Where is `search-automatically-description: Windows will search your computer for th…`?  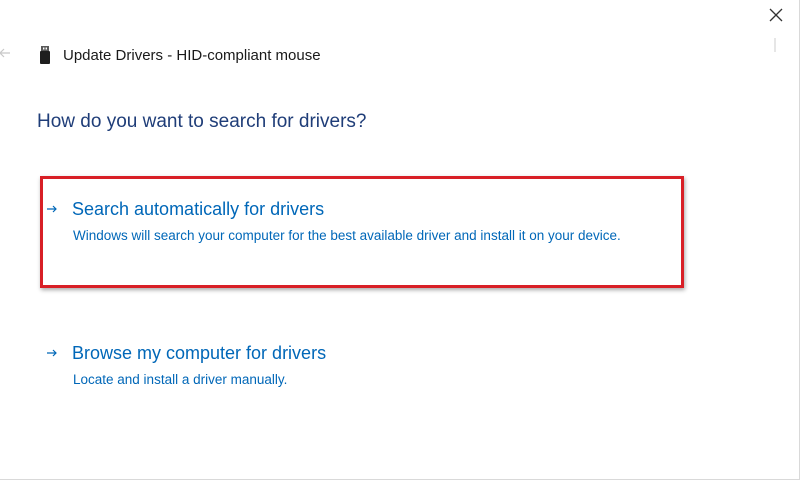
search-automatically-description: Windows will search your computer for th… is located at coordinates (347, 235).